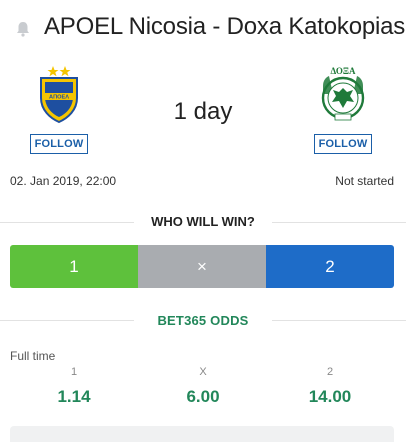 This screenshot has width=406, height=442. What do you see at coordinates (330, 266) in the screenshot?
I see `vote-away-button: 2` at bounding box center [330, 266].